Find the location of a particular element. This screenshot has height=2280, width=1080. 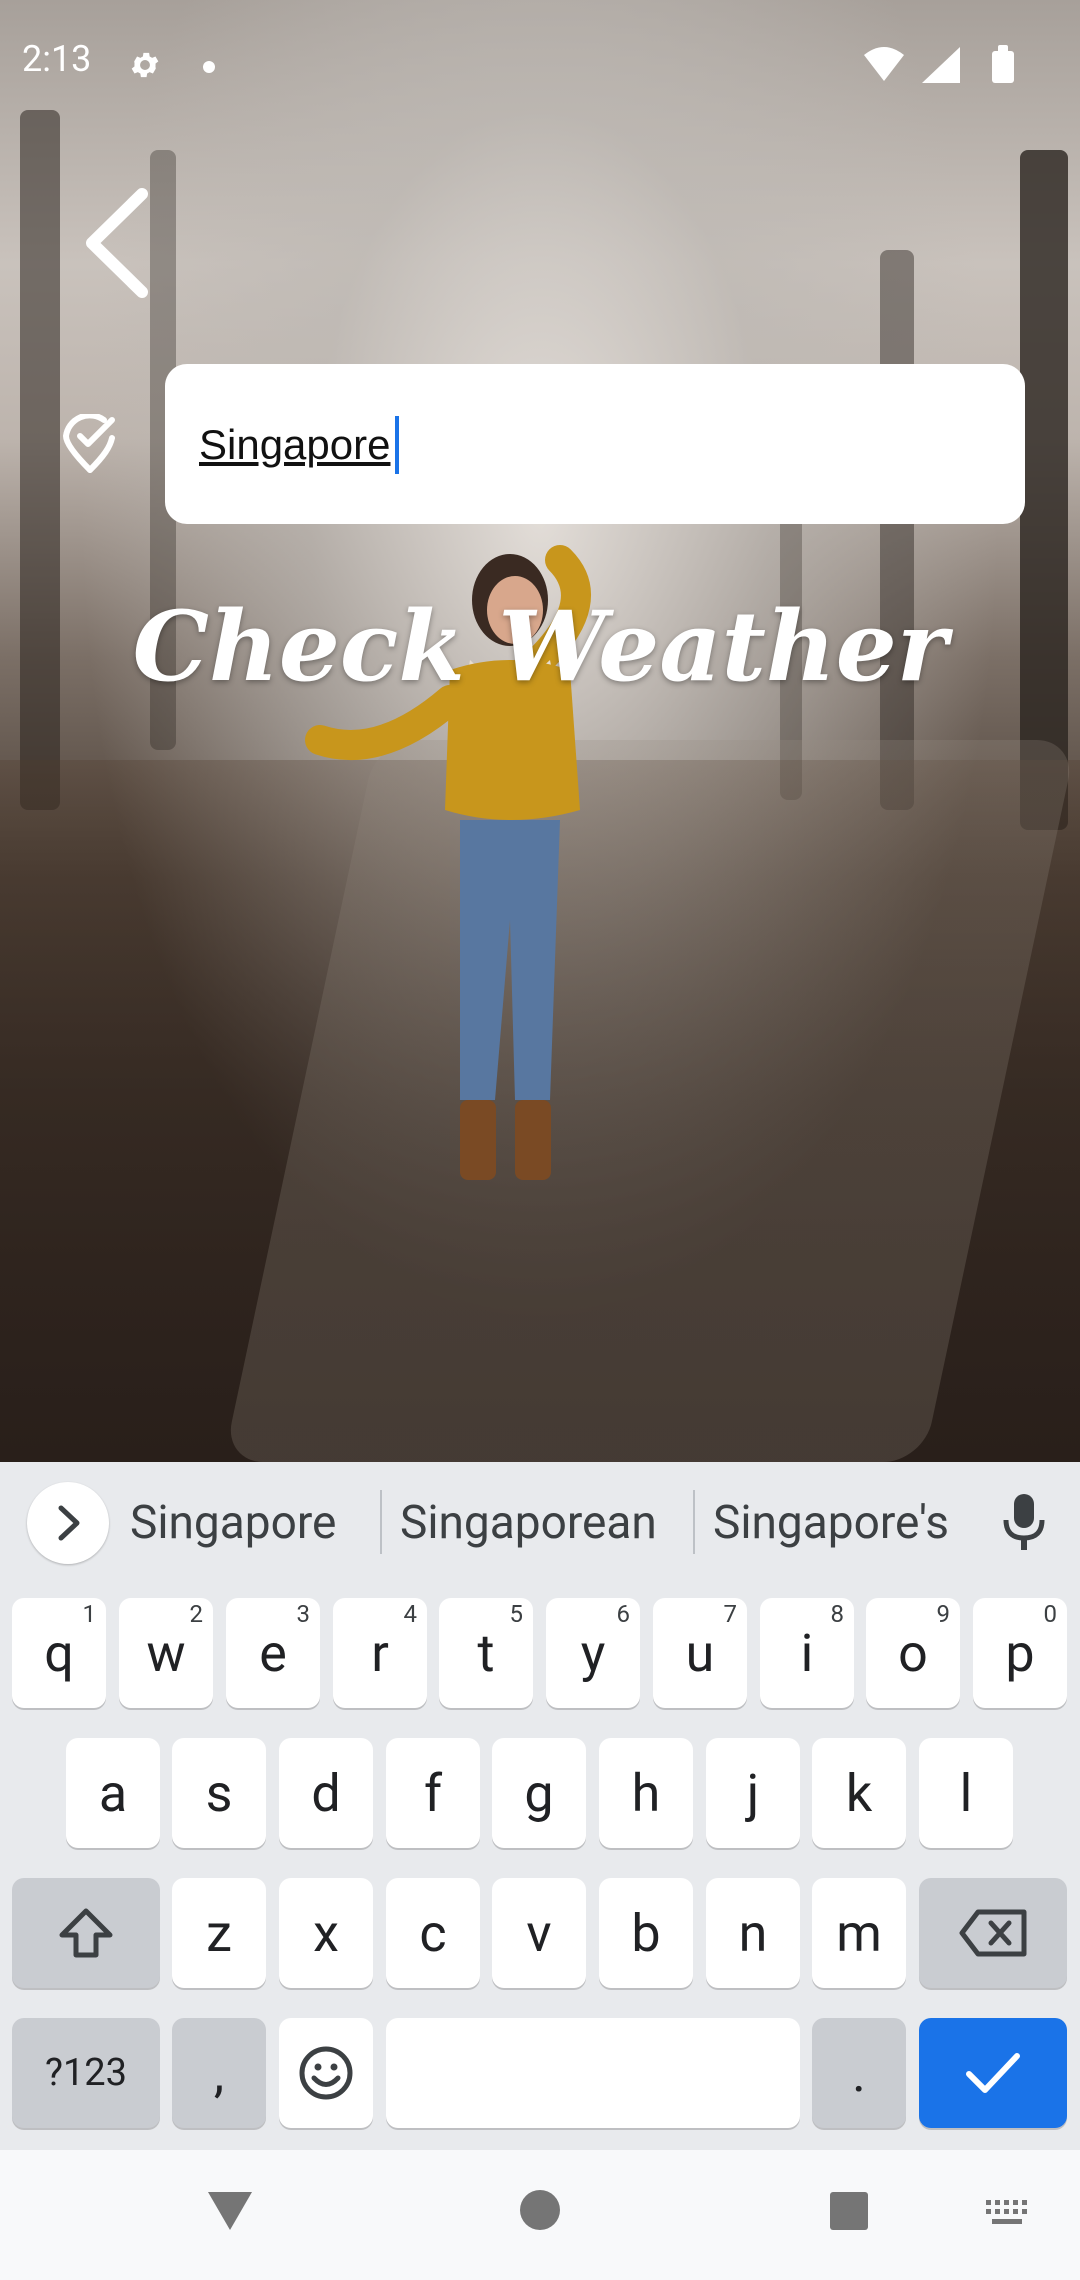

key-label: r is located at coordinates (380, 1653).